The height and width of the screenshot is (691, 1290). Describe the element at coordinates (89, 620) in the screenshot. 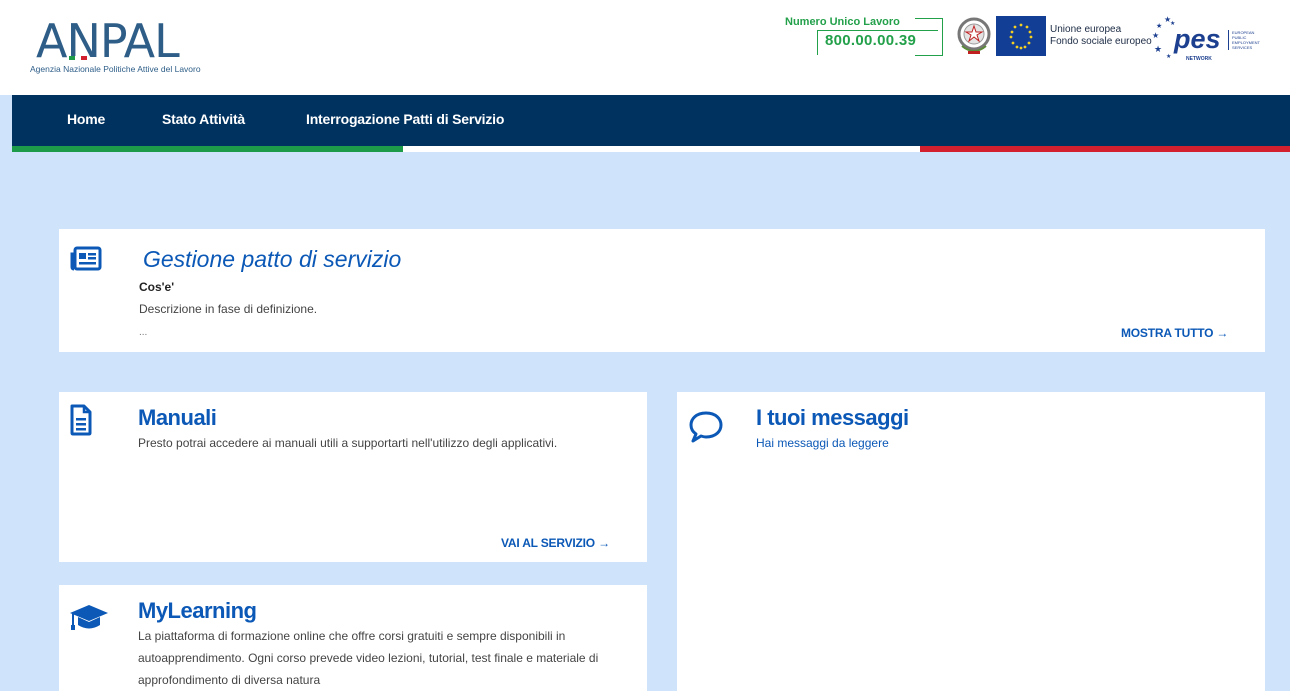

I see `graduation-cap-icon` at that location.